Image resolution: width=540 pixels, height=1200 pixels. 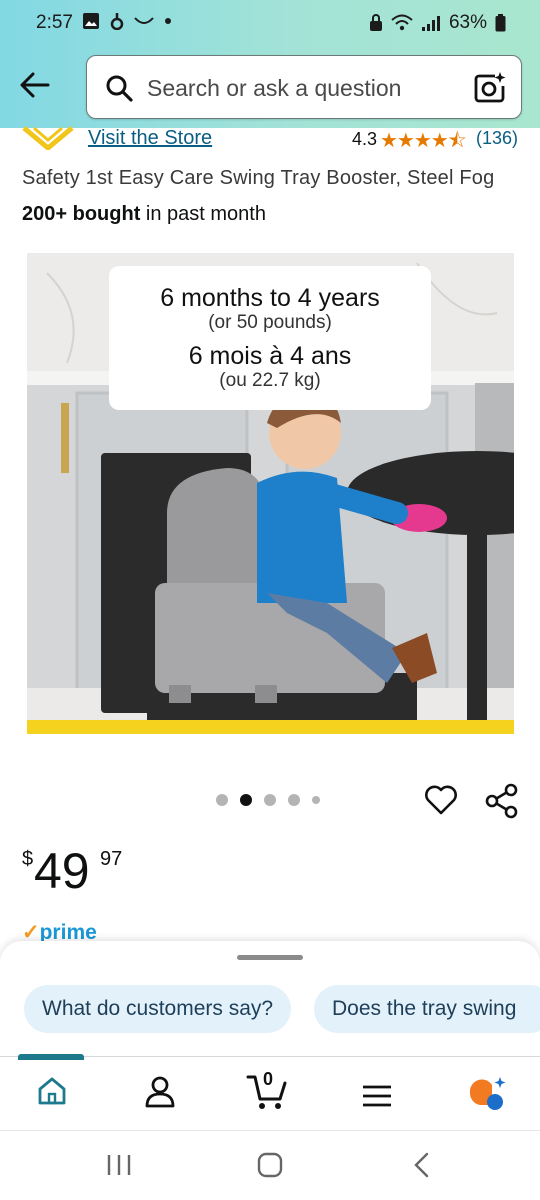 I want to click on battery-icon, so click(x=500, y=23).